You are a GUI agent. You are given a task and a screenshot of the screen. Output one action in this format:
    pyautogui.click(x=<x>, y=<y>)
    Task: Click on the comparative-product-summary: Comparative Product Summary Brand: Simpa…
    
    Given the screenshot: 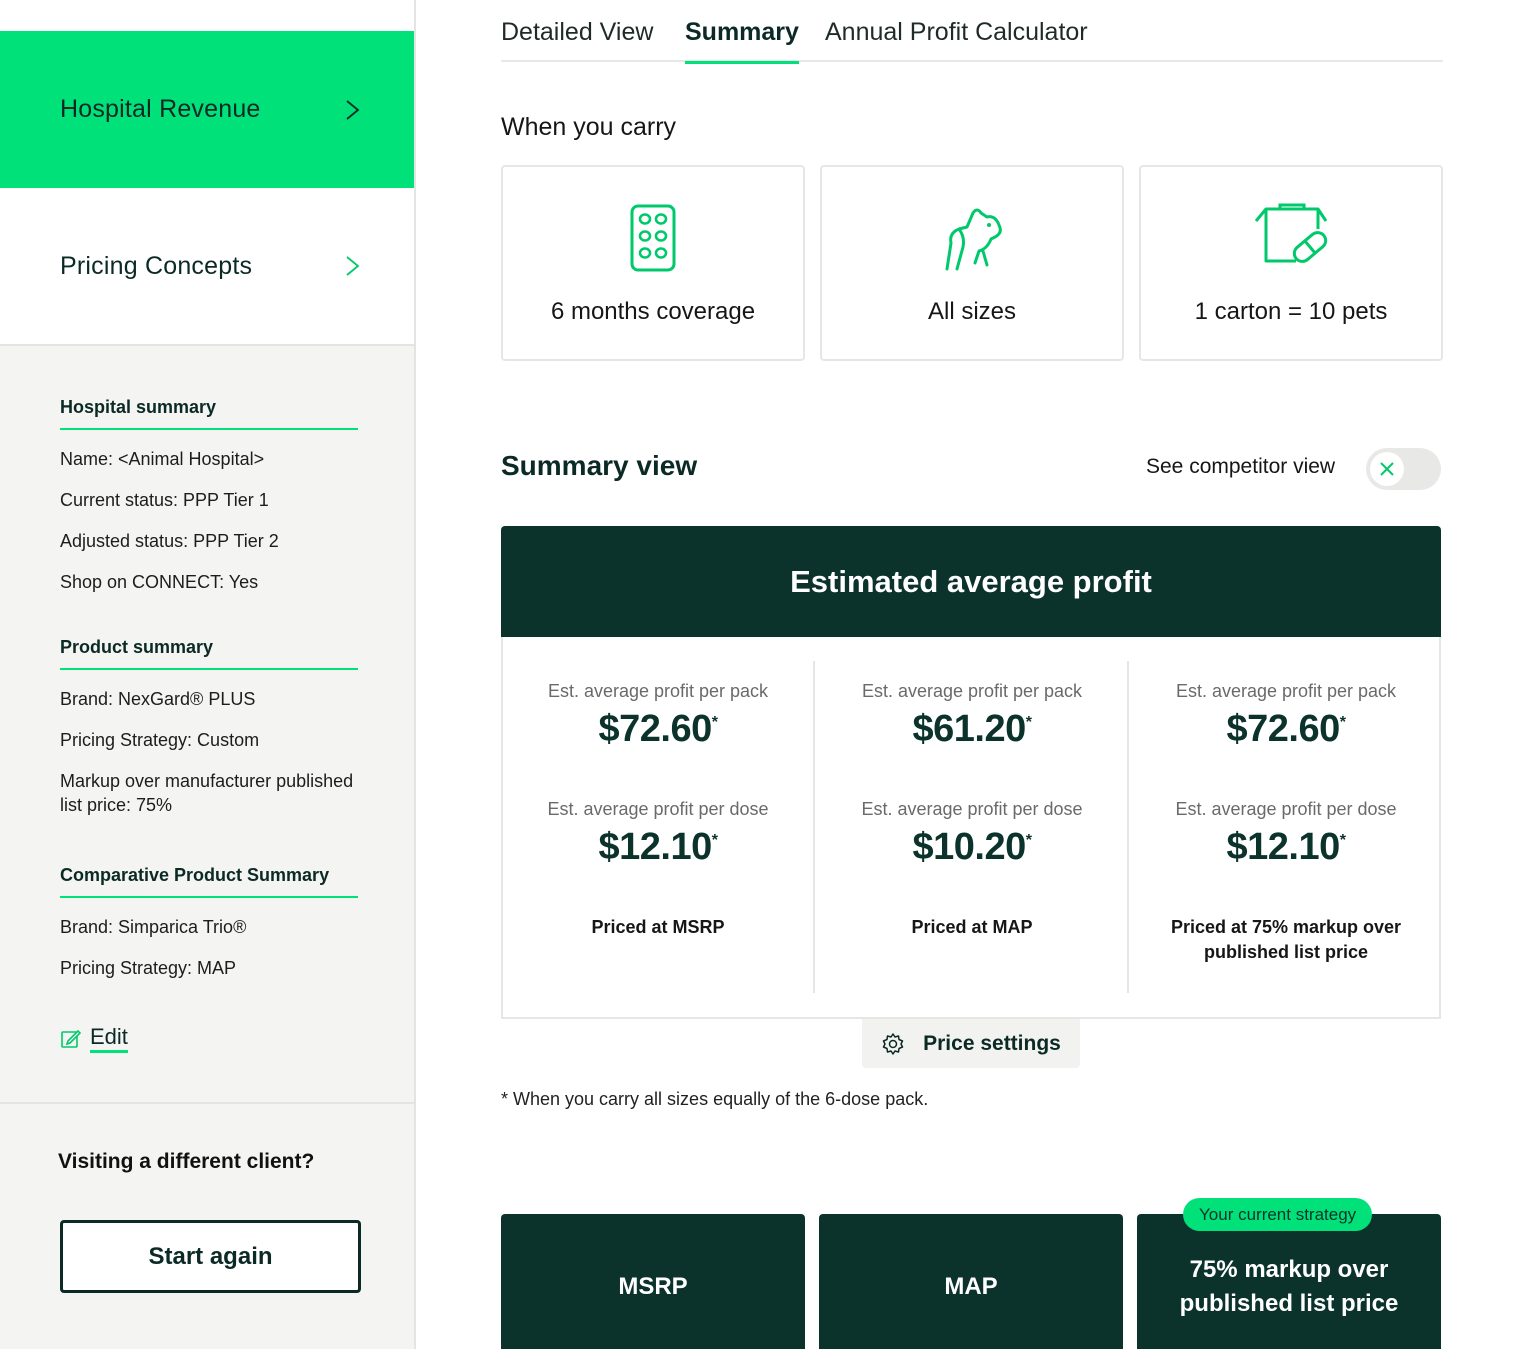 What is the action you would take?
    pyautogui.click(x=209, y=922)
    